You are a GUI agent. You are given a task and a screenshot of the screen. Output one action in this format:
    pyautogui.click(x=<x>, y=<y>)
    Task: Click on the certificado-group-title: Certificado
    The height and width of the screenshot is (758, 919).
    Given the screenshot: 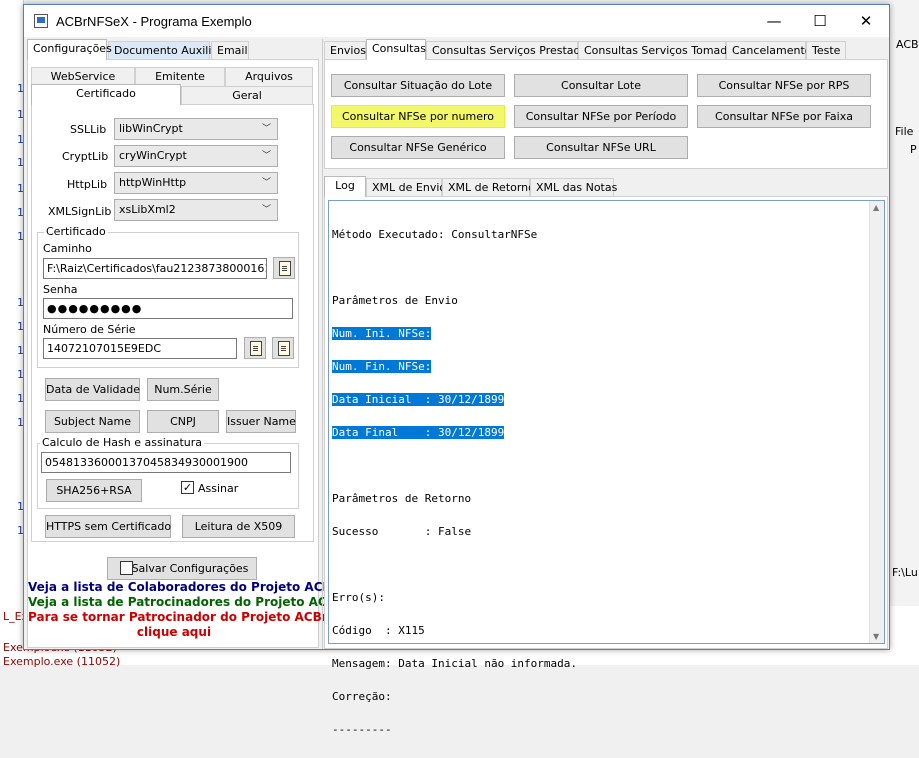 What is the action you would take?
    pyautogui.click(x=76, y=231)
    